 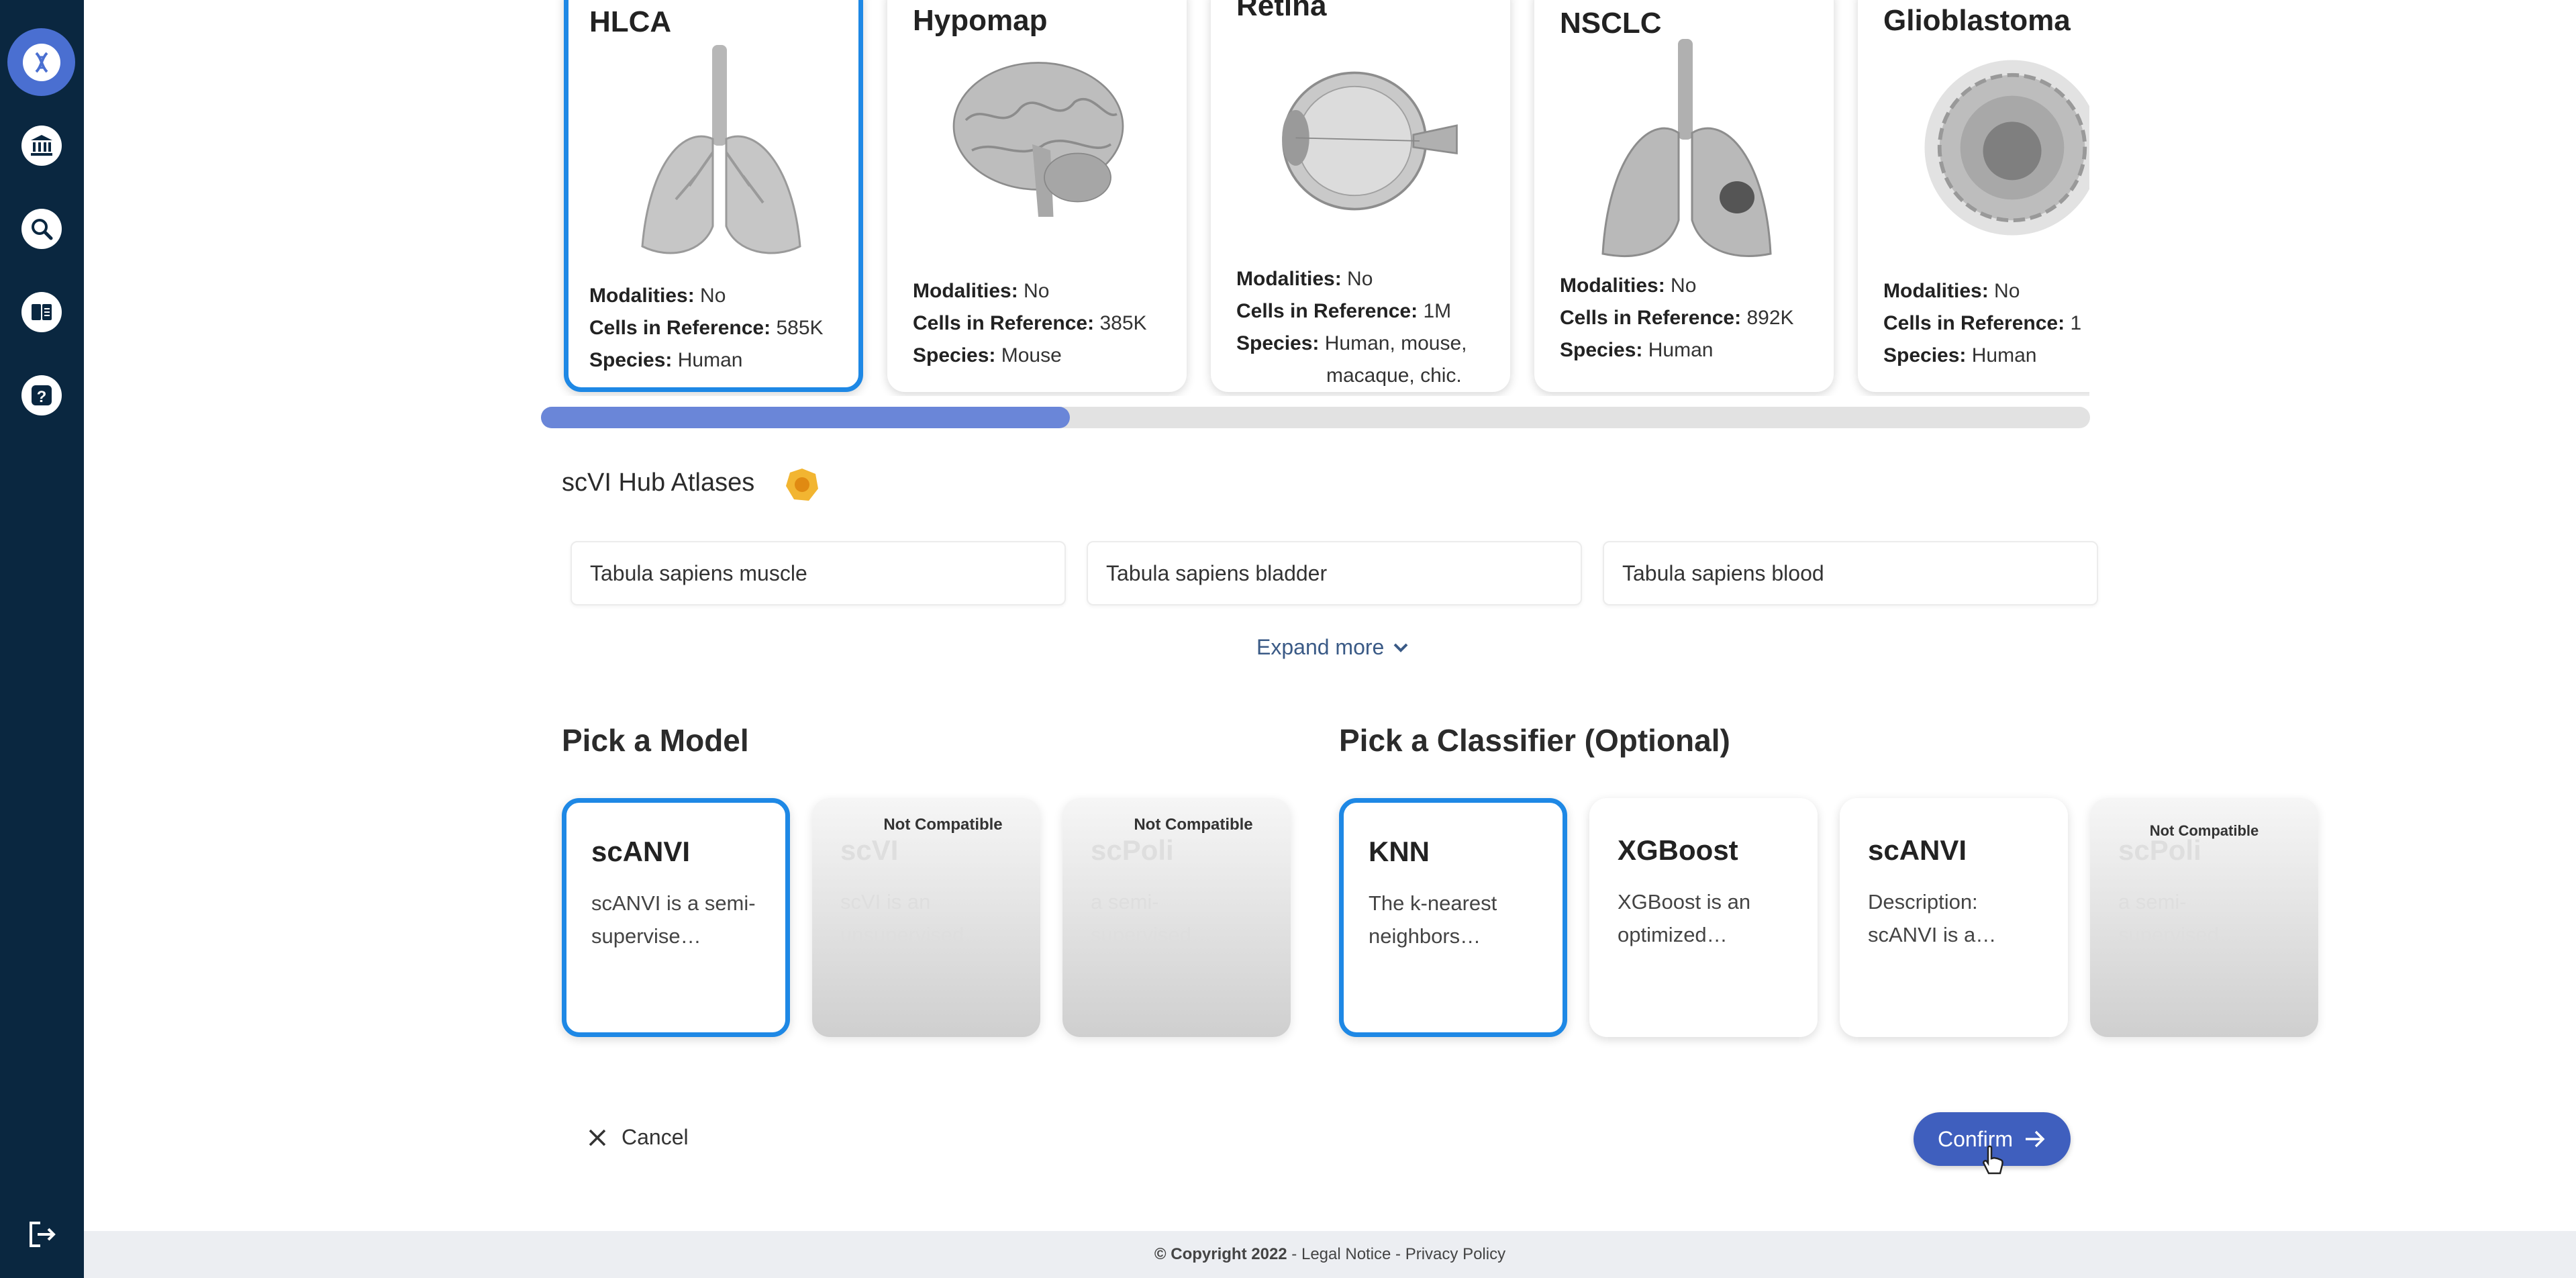 I want to click on sidebar-item-book, so click(x=41, y=312).